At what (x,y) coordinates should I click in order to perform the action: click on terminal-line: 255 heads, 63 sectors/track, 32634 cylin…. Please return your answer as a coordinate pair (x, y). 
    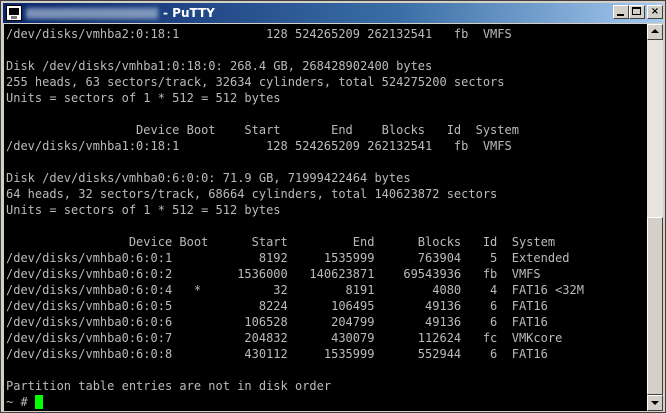
    Looking at the image, I should click on (255, 82).